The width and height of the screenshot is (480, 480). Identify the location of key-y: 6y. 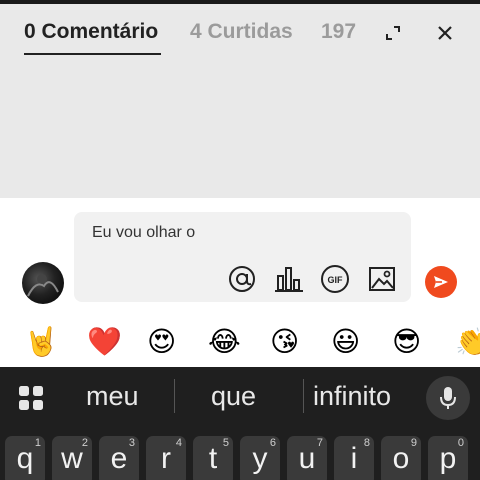
(260, 458).